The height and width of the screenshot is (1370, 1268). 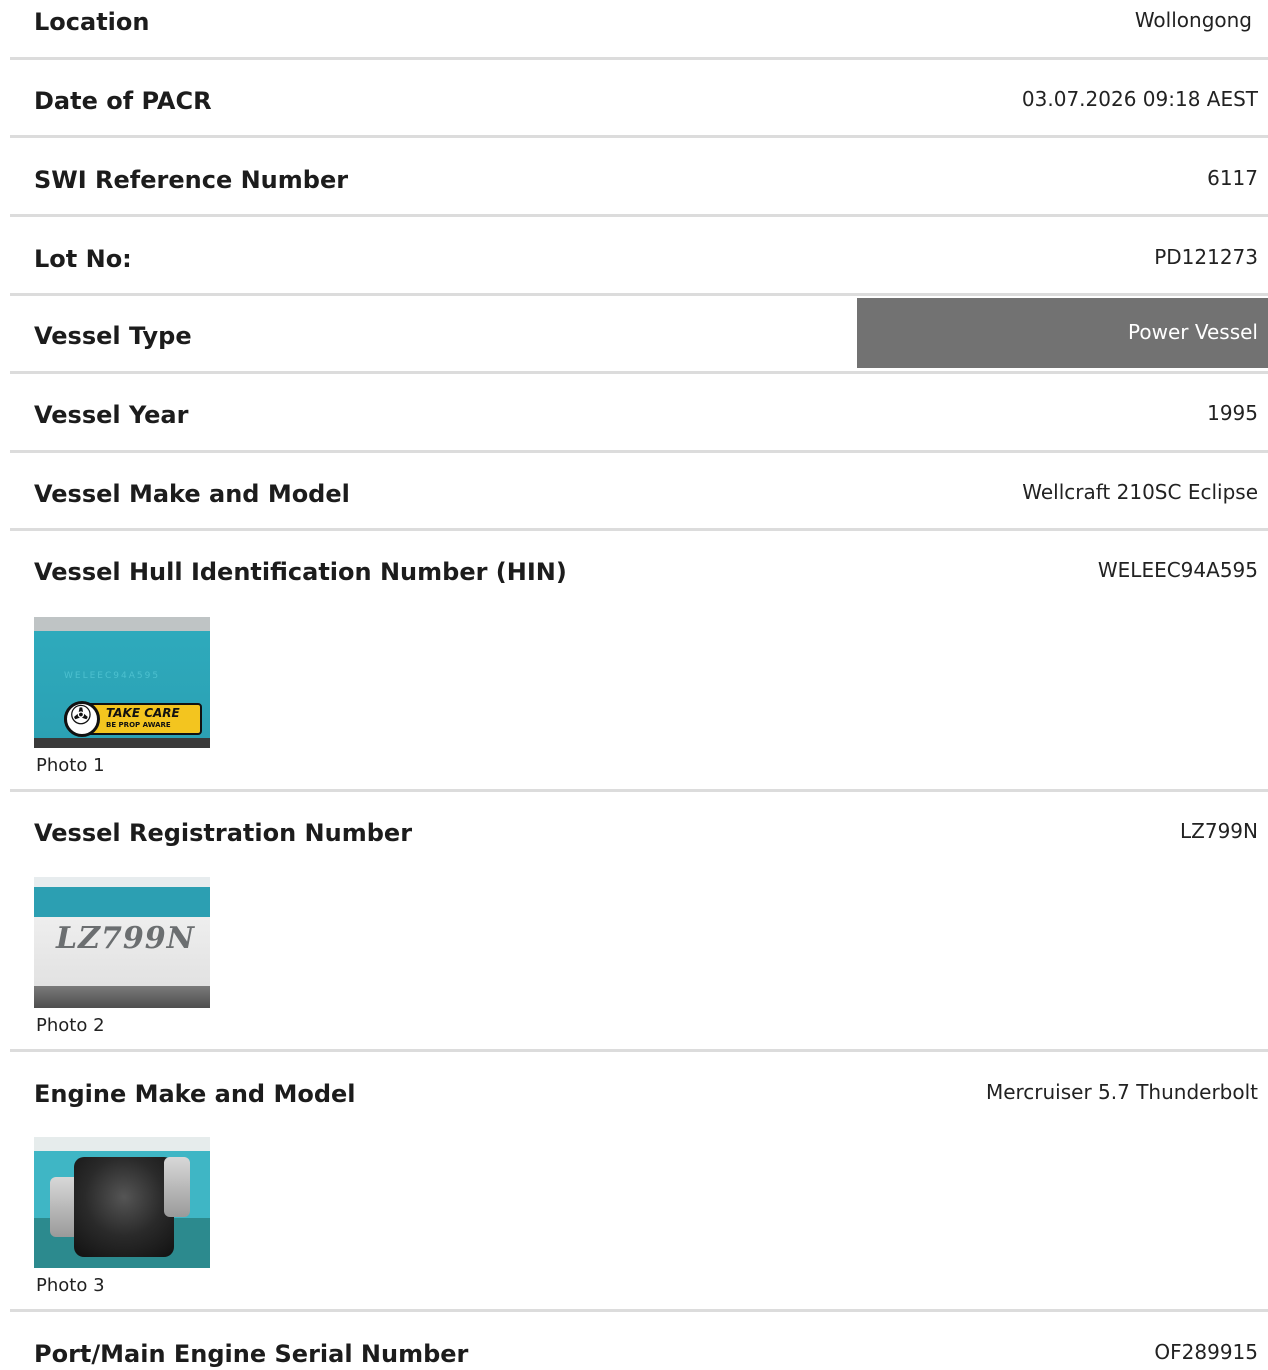 I want to click on propeller-icon, so click(x=82, y=719).